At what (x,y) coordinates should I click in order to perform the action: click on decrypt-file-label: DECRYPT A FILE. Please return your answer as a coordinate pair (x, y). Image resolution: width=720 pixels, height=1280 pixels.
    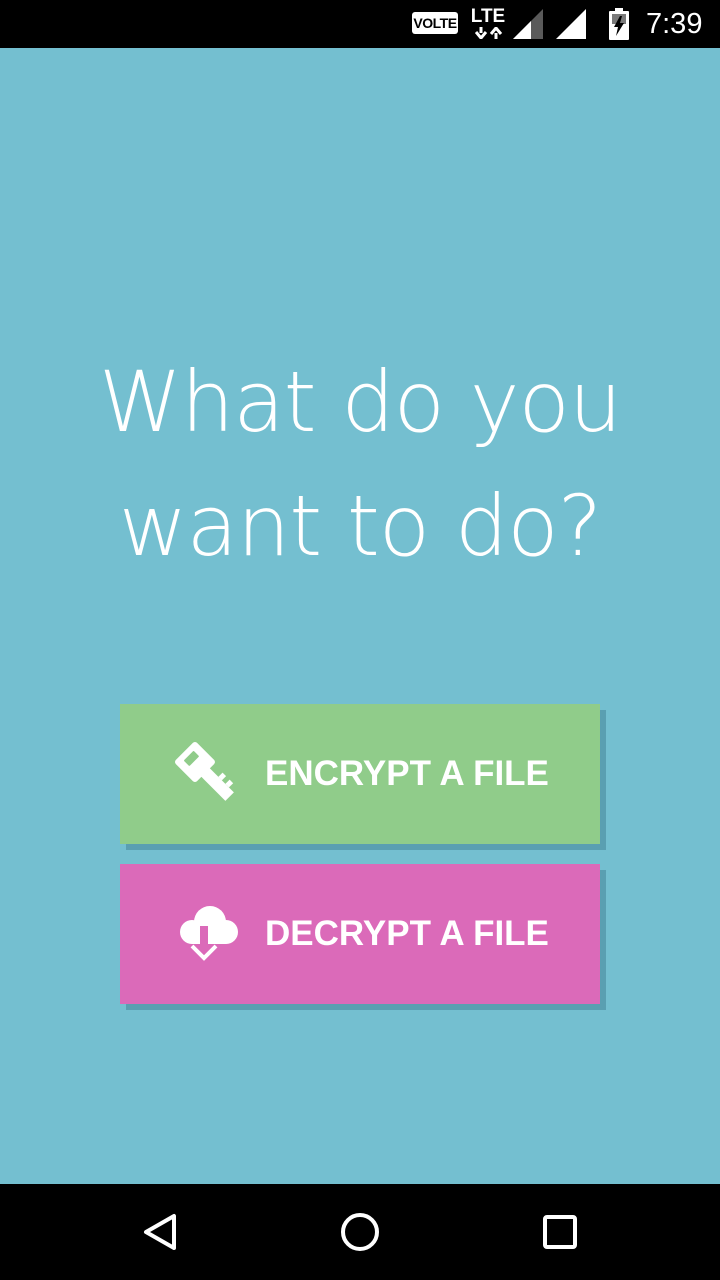
    Looking at the image, I should click on (407, 933).